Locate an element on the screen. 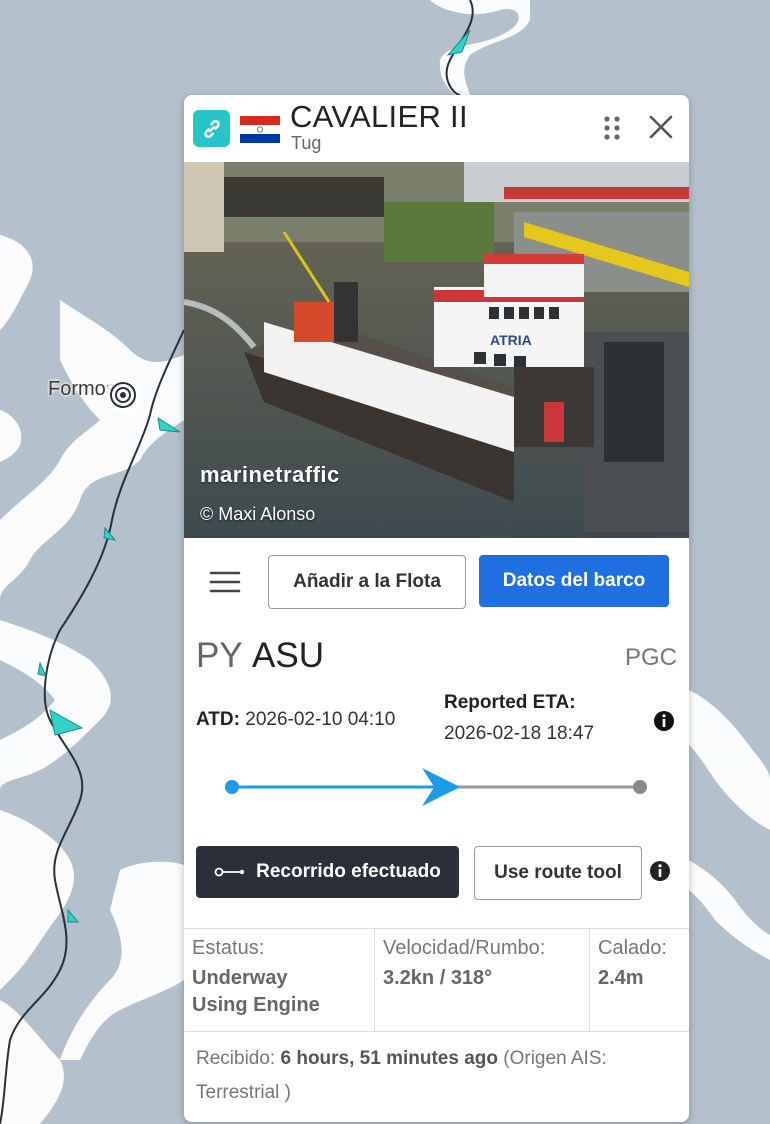  add-to-fleet-button: Añadir a la Flota is located at coordinates (367, 582).